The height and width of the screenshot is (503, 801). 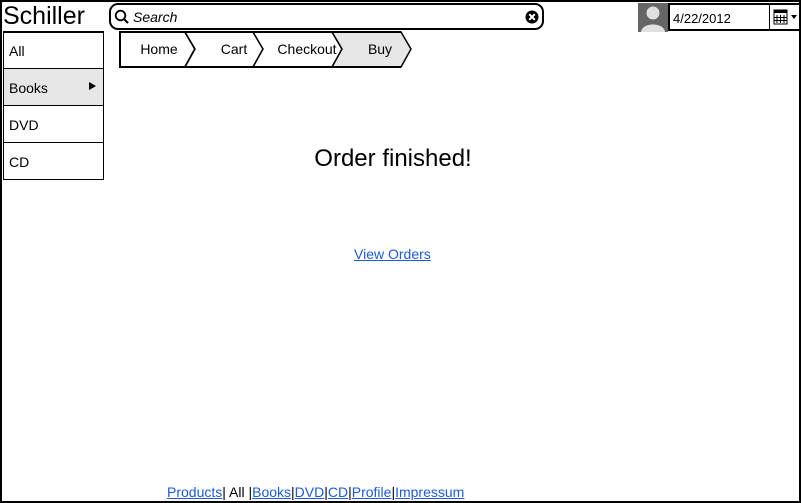 I want to click on footer-link-cd: CD, so click(x=338, y=492).